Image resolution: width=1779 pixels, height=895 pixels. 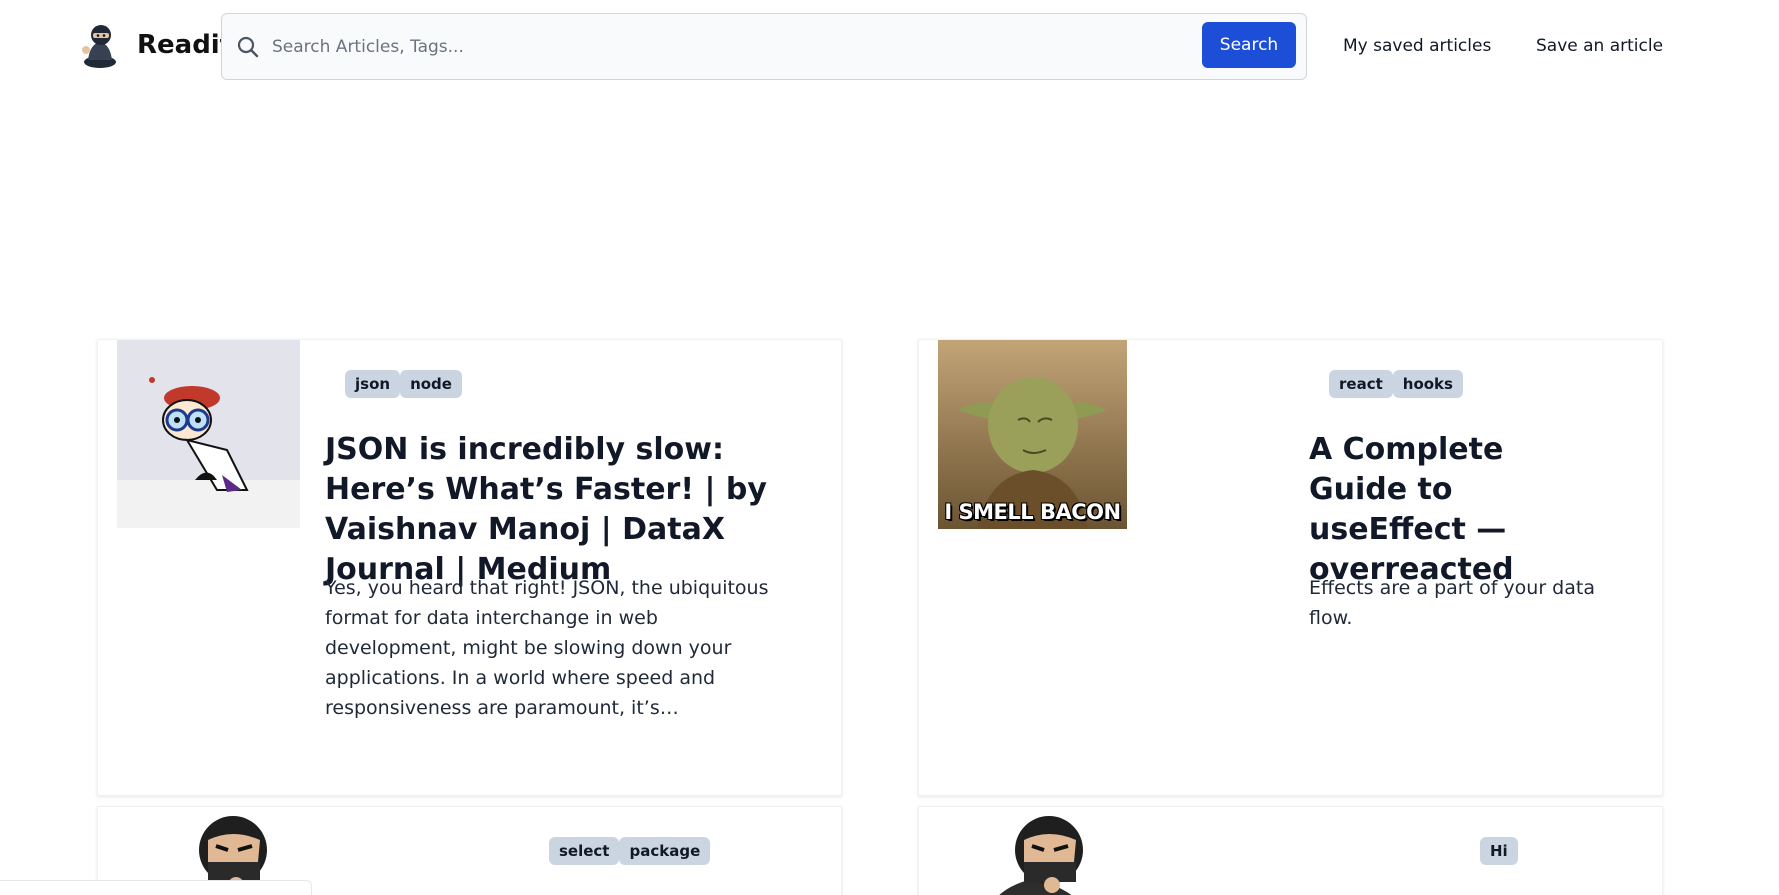 What do you see at coordinates (1452, 603) in the screenshot?
I see `article-description: Effects are a part of your data flow.` at bounding box center [1452, 603].